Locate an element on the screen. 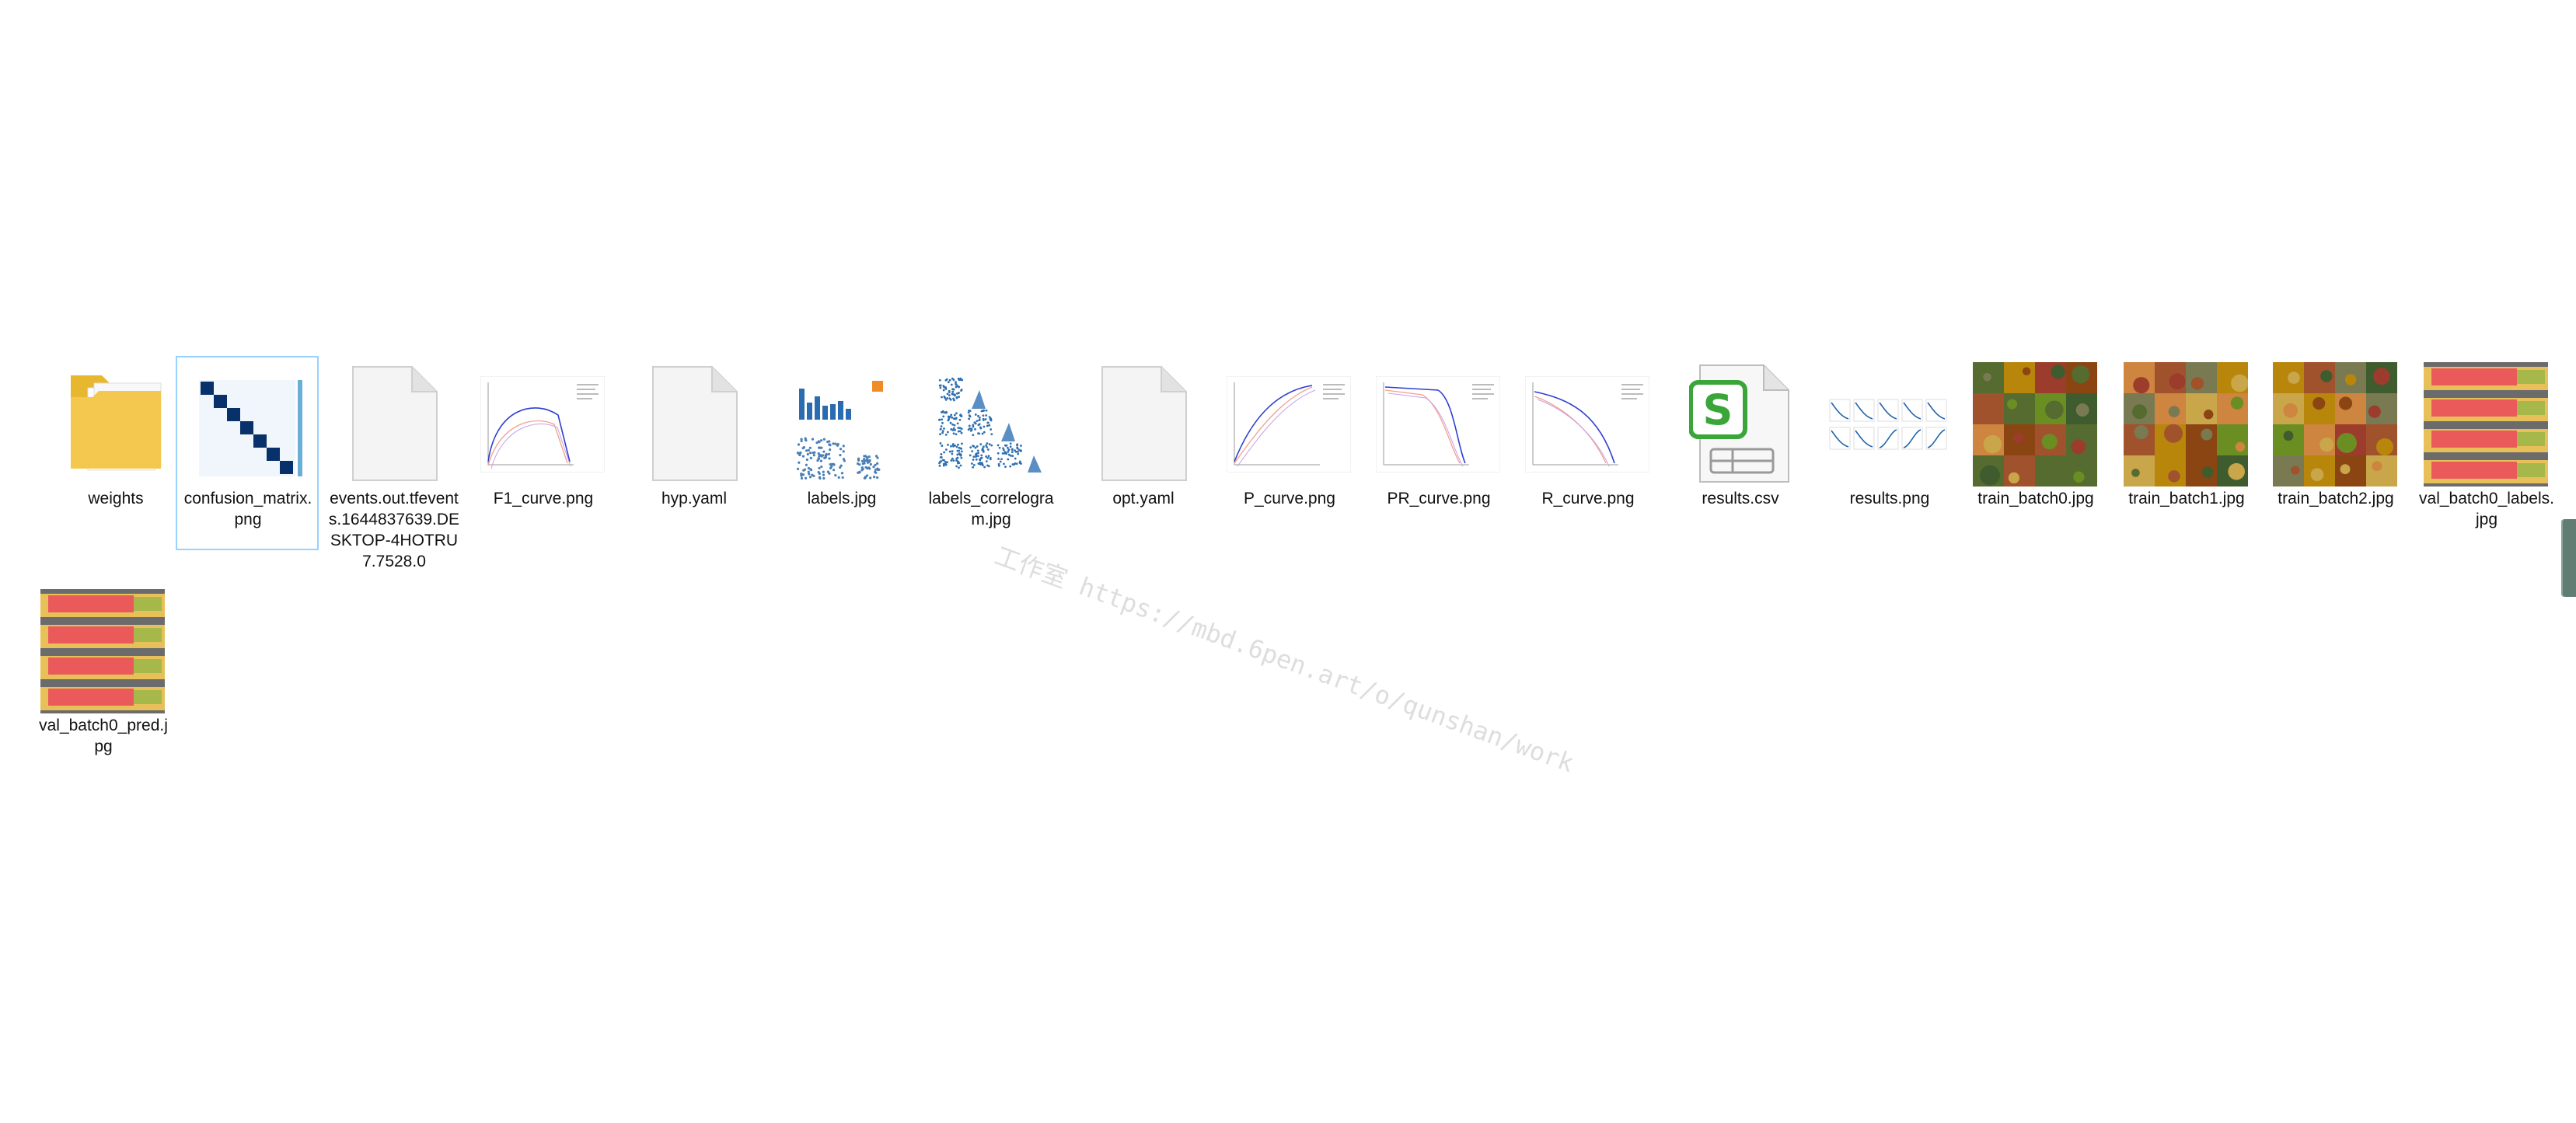  file-item: S results.csv is located at coordinates (1740, 453).